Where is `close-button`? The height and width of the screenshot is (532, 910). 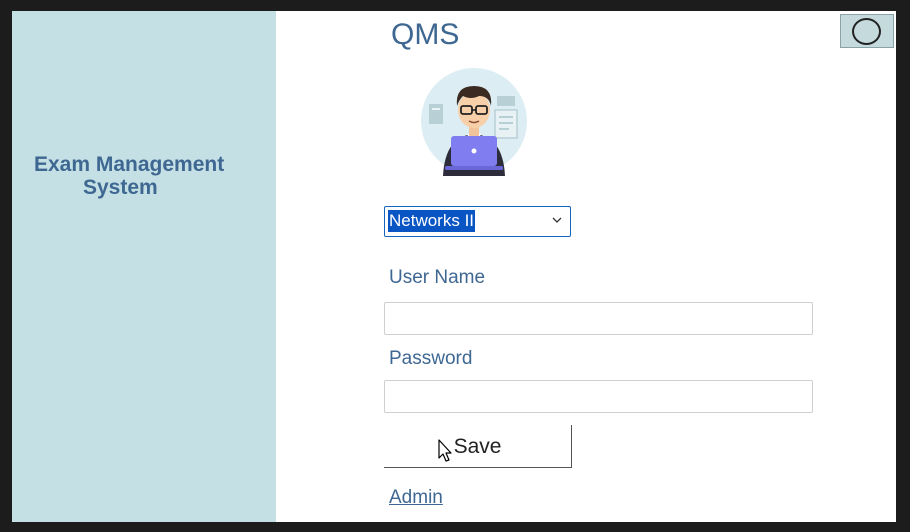
close-button is located at coordinates (867, 31).